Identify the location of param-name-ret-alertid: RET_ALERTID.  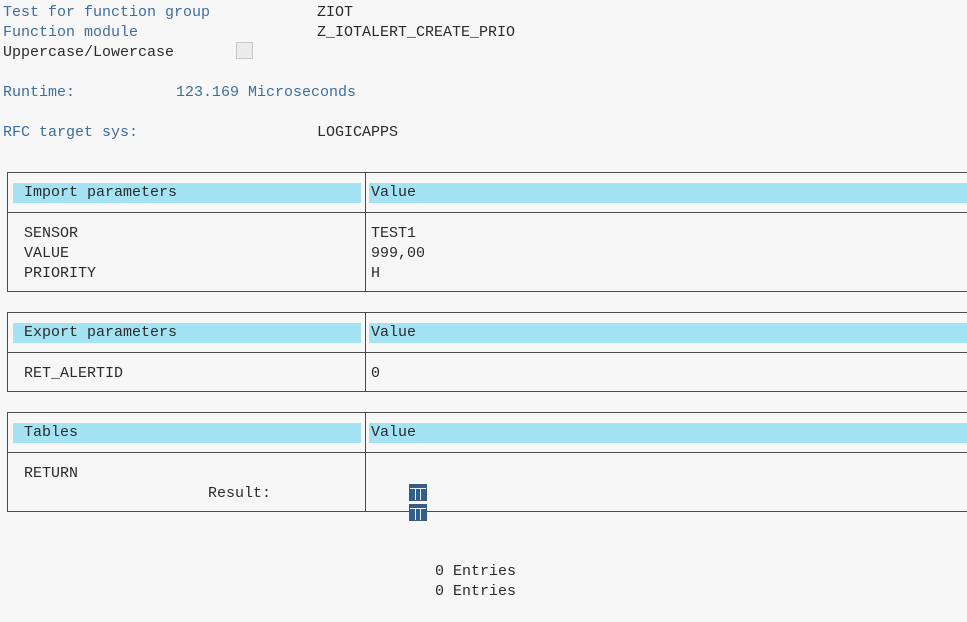
(74, 373).